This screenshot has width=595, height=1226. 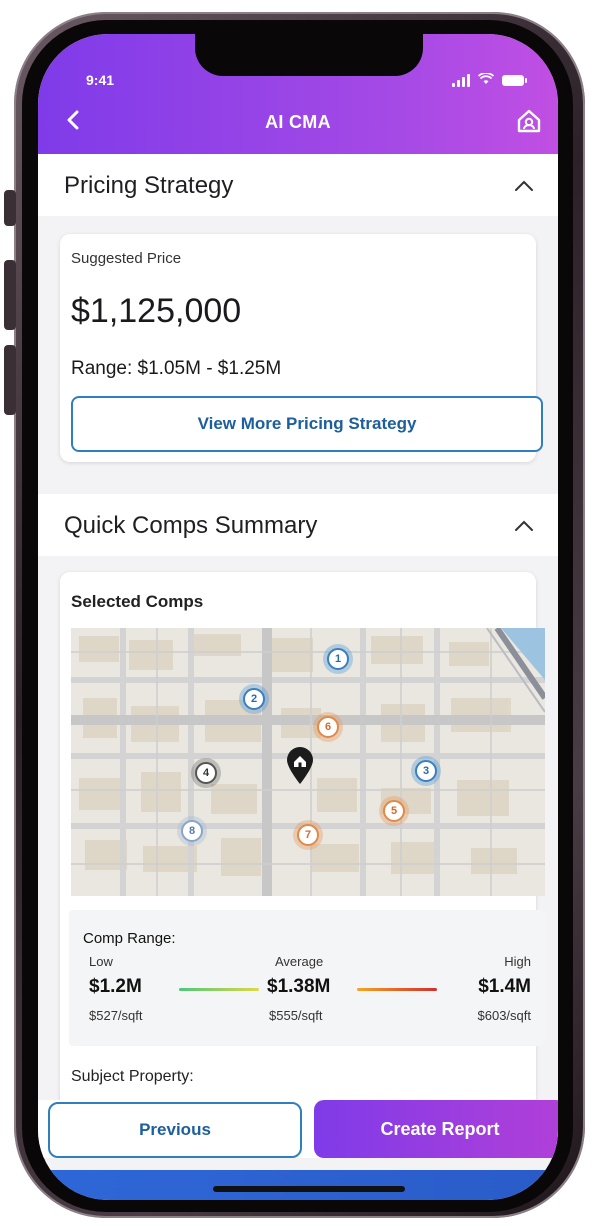 I want to click on map-pin-6: 6, so click(x=328, y=727).